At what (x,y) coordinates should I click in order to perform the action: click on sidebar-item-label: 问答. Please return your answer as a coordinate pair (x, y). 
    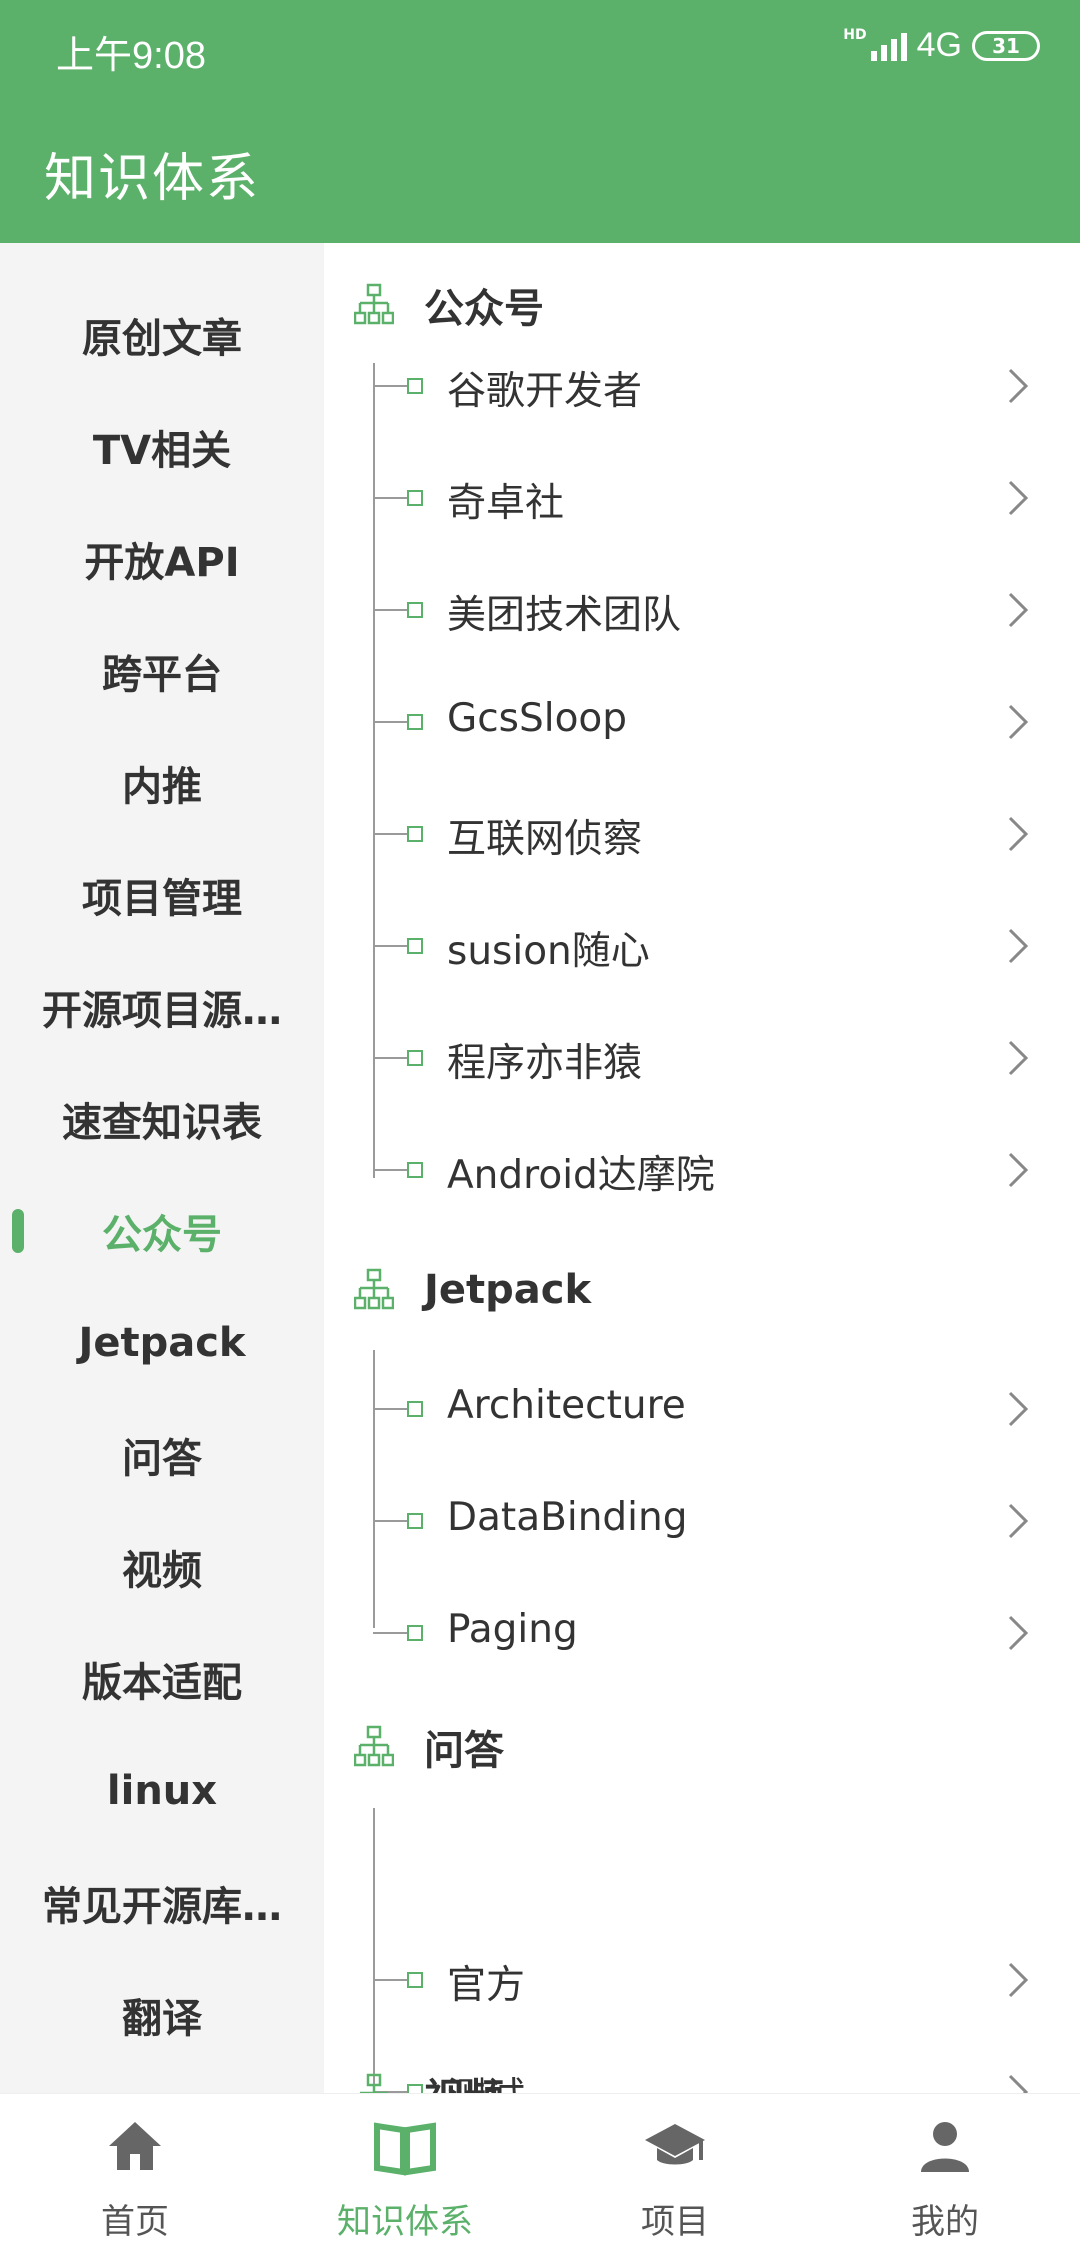
    Looking at the image, I should click on (162, 1459).